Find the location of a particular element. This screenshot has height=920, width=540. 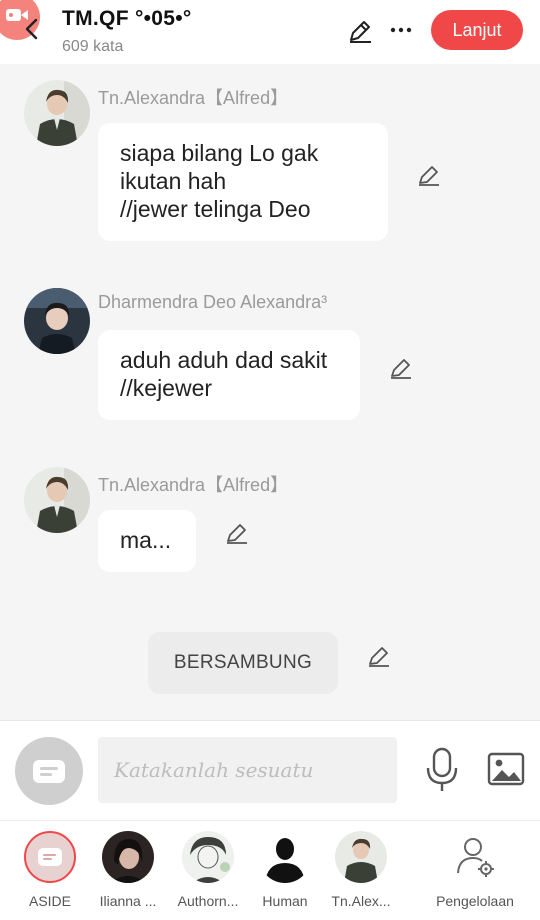

message-input is located at coordinates (247, 770).